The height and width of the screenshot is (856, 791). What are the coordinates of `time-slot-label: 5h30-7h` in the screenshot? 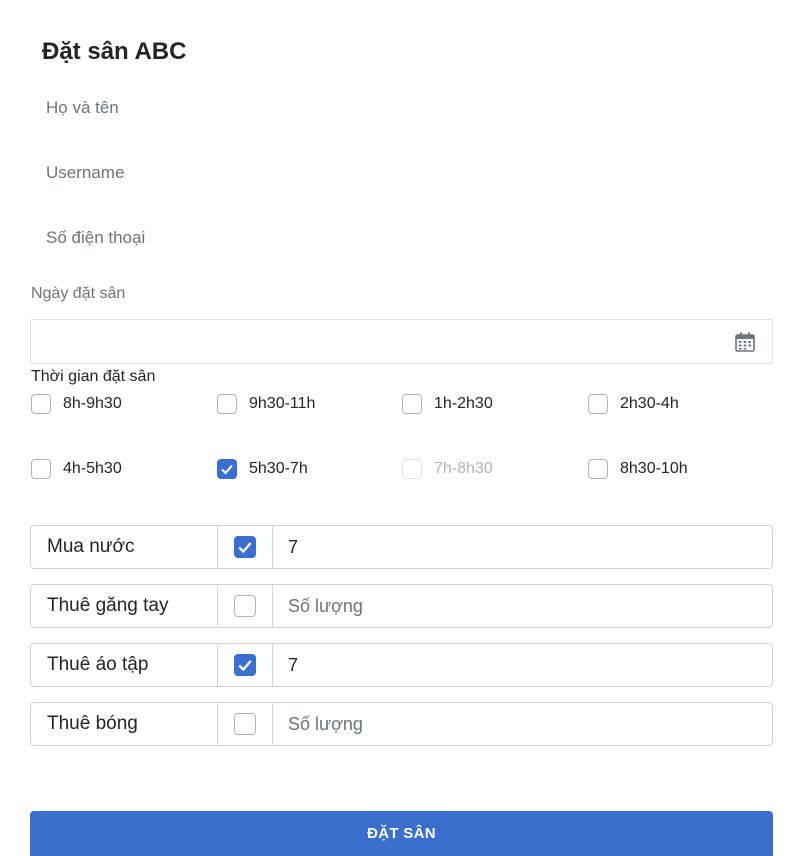 It's located at (278, 468).